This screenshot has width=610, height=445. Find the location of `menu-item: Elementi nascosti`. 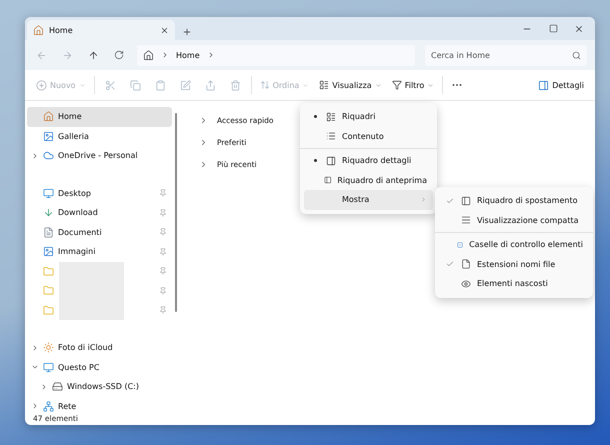

menu-item: Elementi nascosti is located at coordinates (514, 284).